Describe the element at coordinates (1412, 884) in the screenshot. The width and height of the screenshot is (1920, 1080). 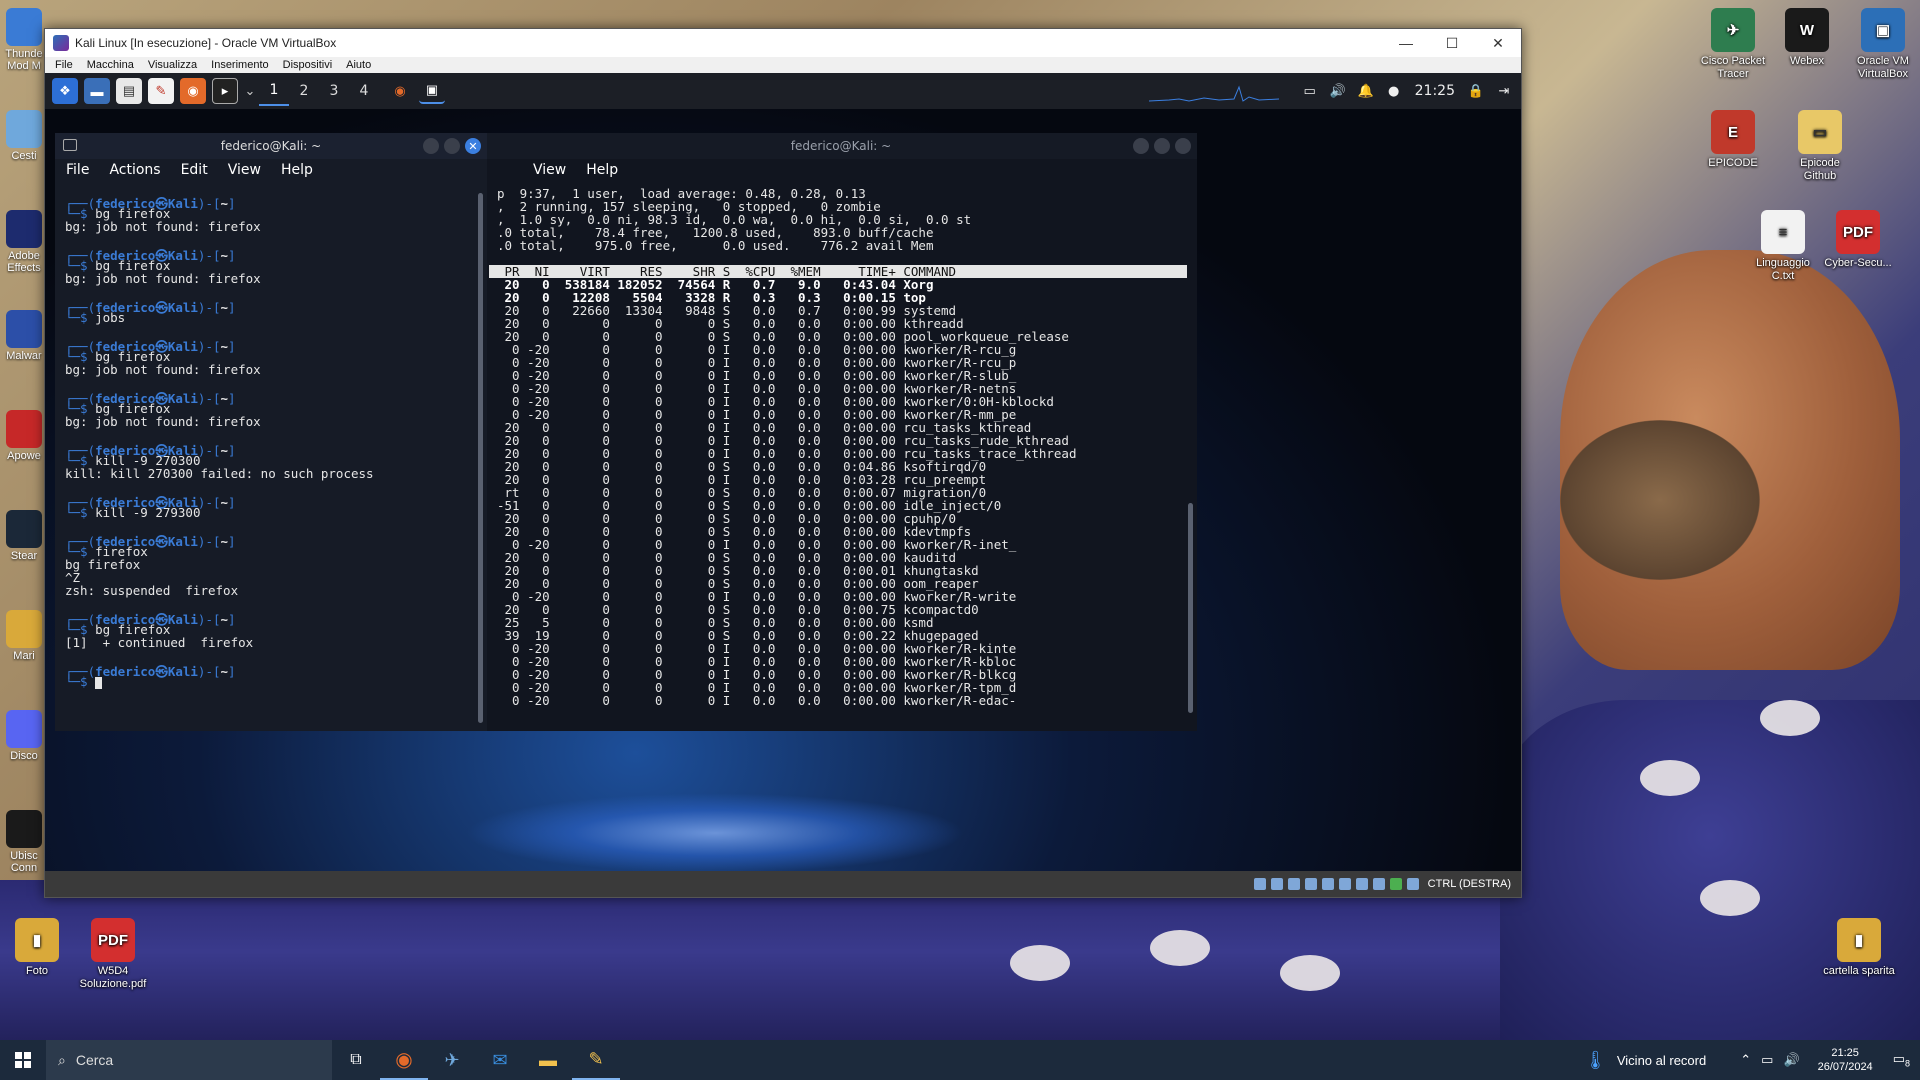
I see `mouse-integration-icon` at that location.